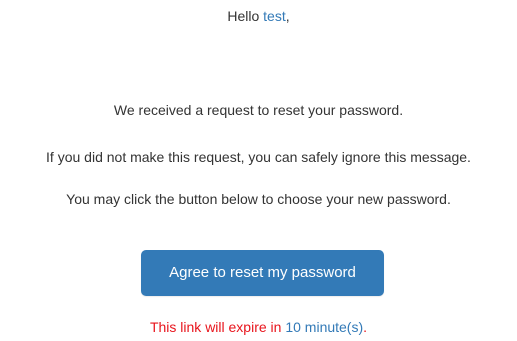 This screenshot has height=341, width=517. Describe the element at coordinates (287, 16) in the screenshot. I see `greeting-suffix: ,` at that location.